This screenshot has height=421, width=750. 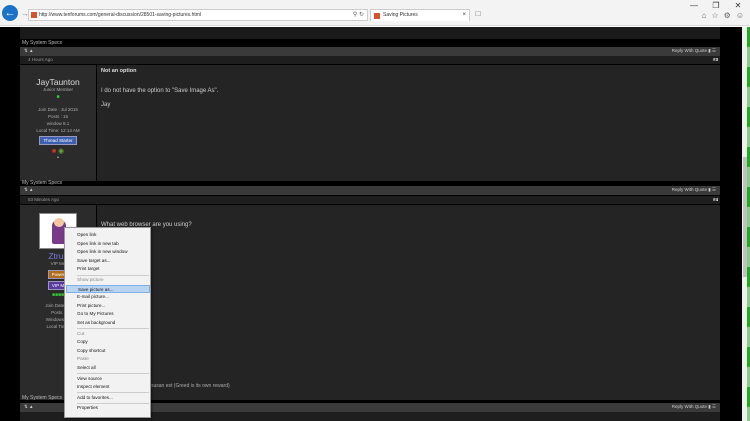 I want to click on post-date-row: 4 Hours Ago #3, so click(x=370, y=60).